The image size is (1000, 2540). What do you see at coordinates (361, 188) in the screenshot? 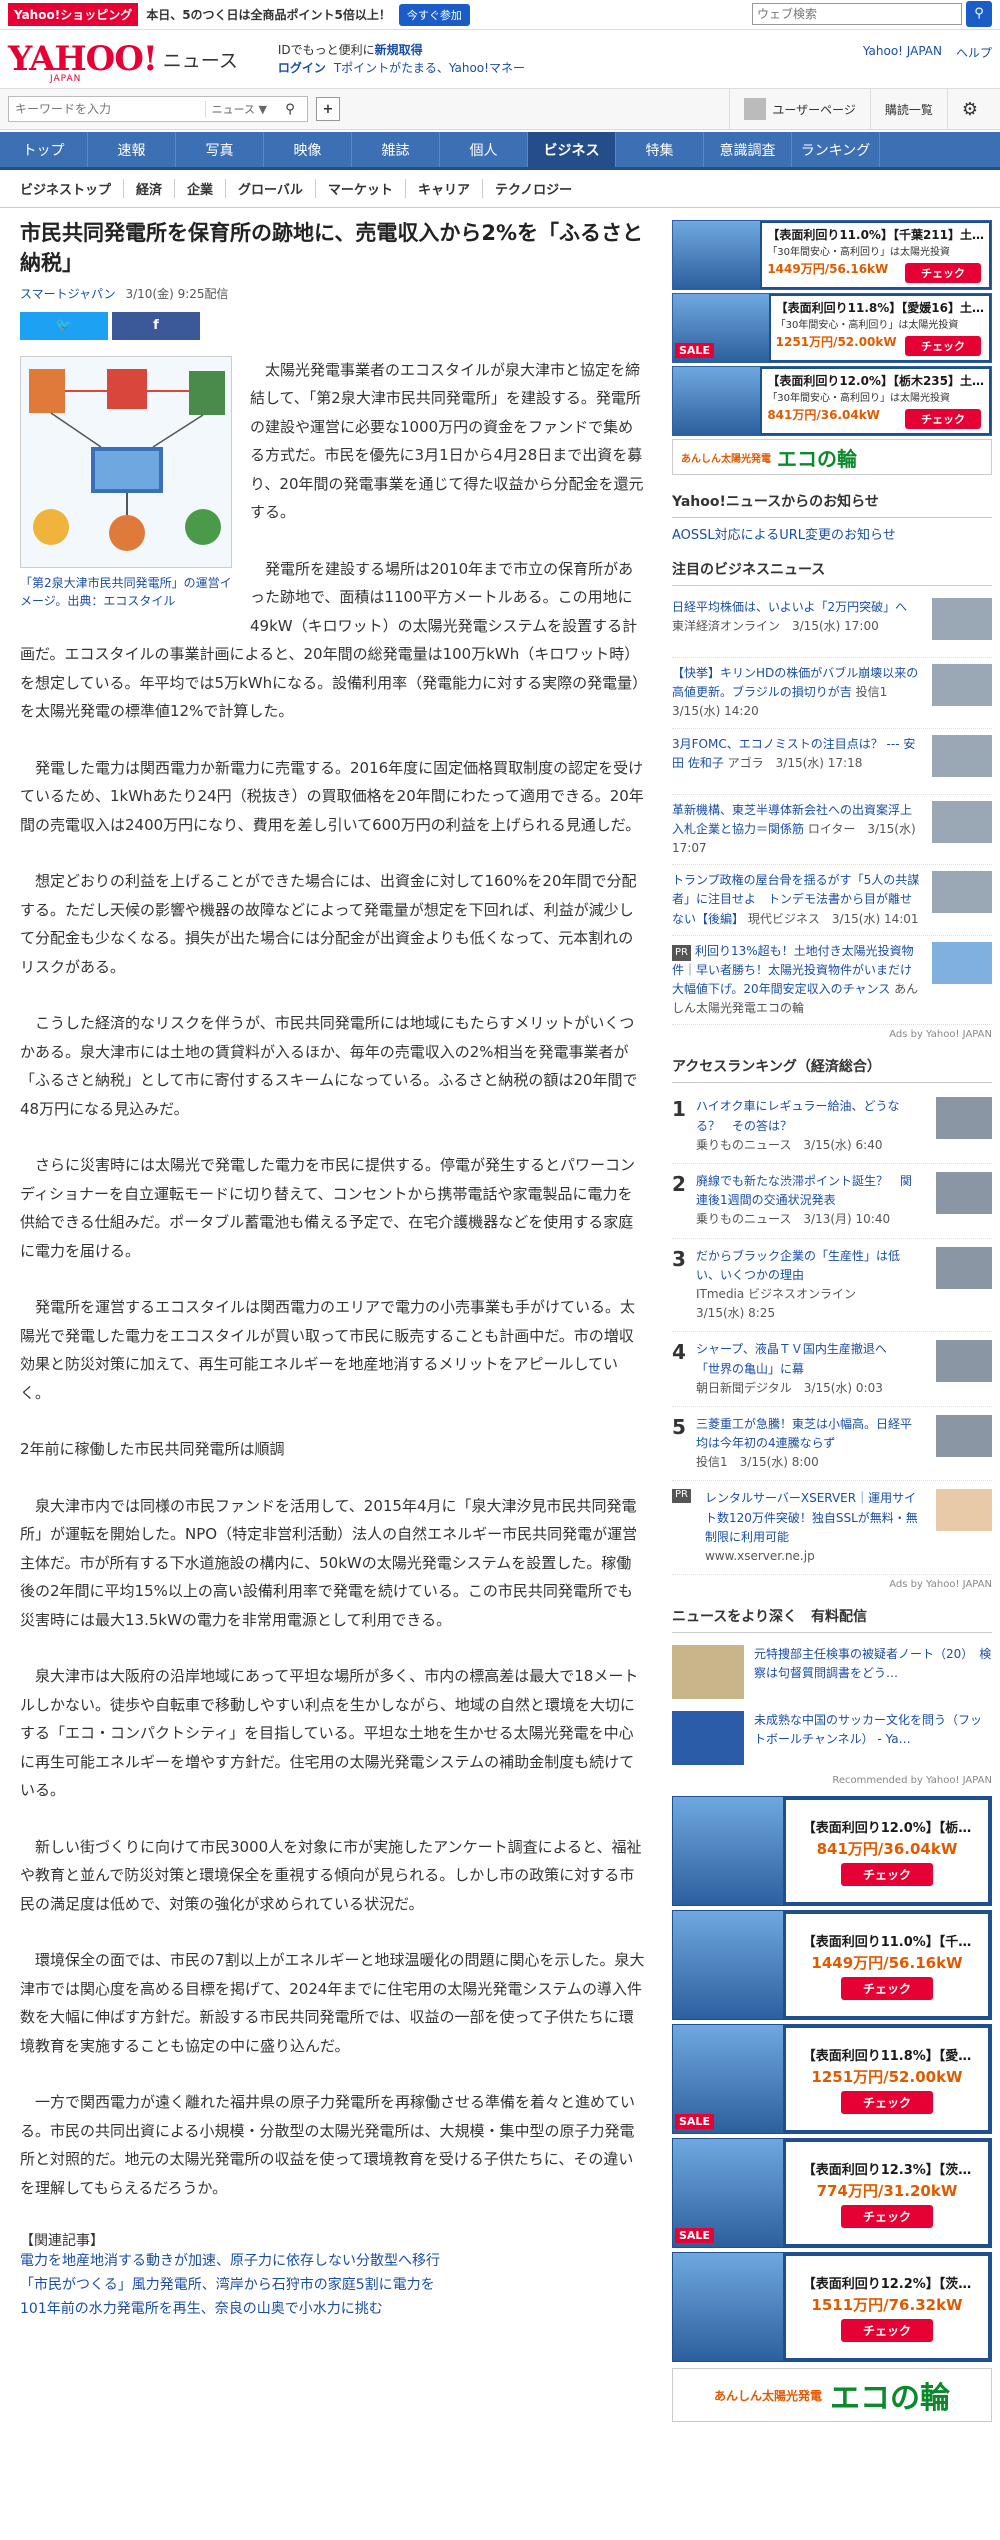
I see `subnav-market: マーケット` at bounding box center [361, 188].